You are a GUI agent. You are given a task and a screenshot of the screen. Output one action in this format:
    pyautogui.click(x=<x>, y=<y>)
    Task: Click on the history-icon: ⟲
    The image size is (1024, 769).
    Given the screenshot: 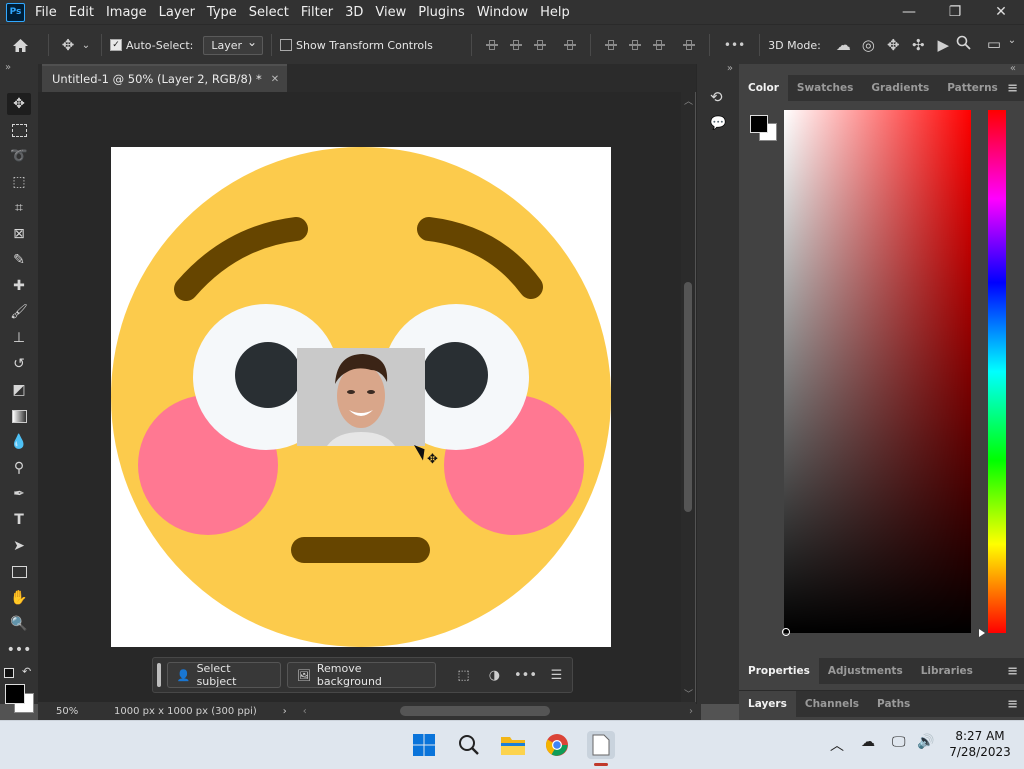 What is the action you would take?
    pyautogui.click(x=716, y=97)
    